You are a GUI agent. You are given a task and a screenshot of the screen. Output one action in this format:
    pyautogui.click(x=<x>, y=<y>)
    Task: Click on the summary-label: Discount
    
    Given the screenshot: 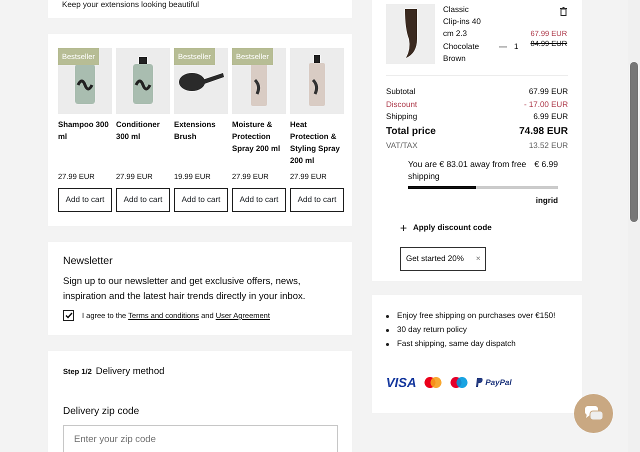 What is the action you would take?
    pyautogui.click(x=402, y=104)
    